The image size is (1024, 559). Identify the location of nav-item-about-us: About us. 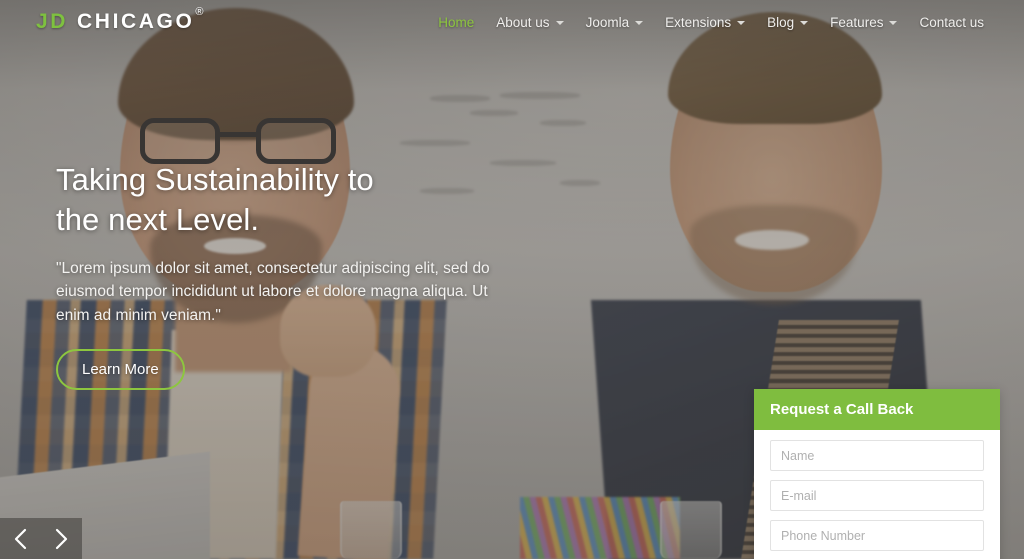
(530, 22).